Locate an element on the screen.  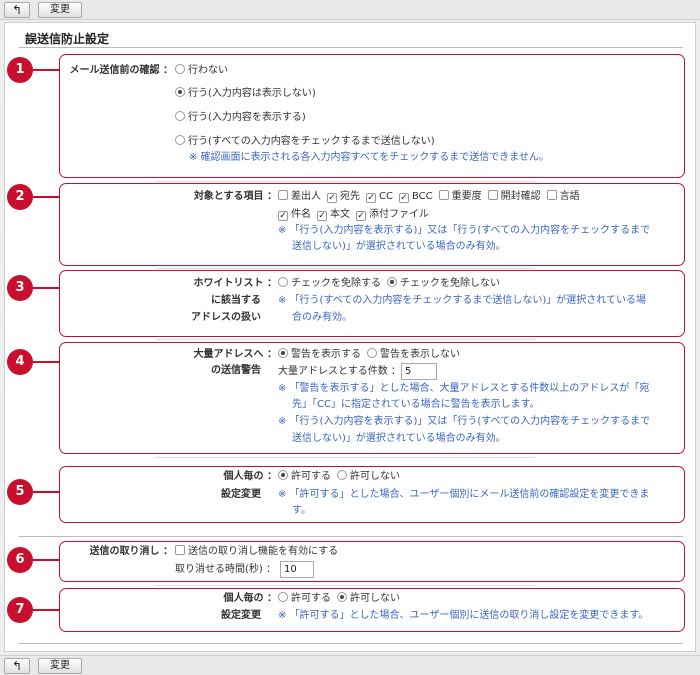
undo-user-setting-options: 許可する 許可しない is located at coordinates (342, 599).